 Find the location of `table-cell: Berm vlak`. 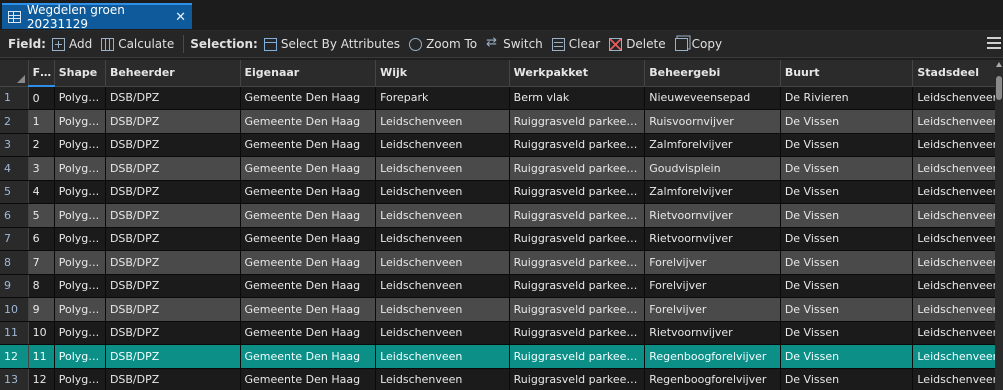

table-cell: Berm vlak is located at coordinates (577, 98).